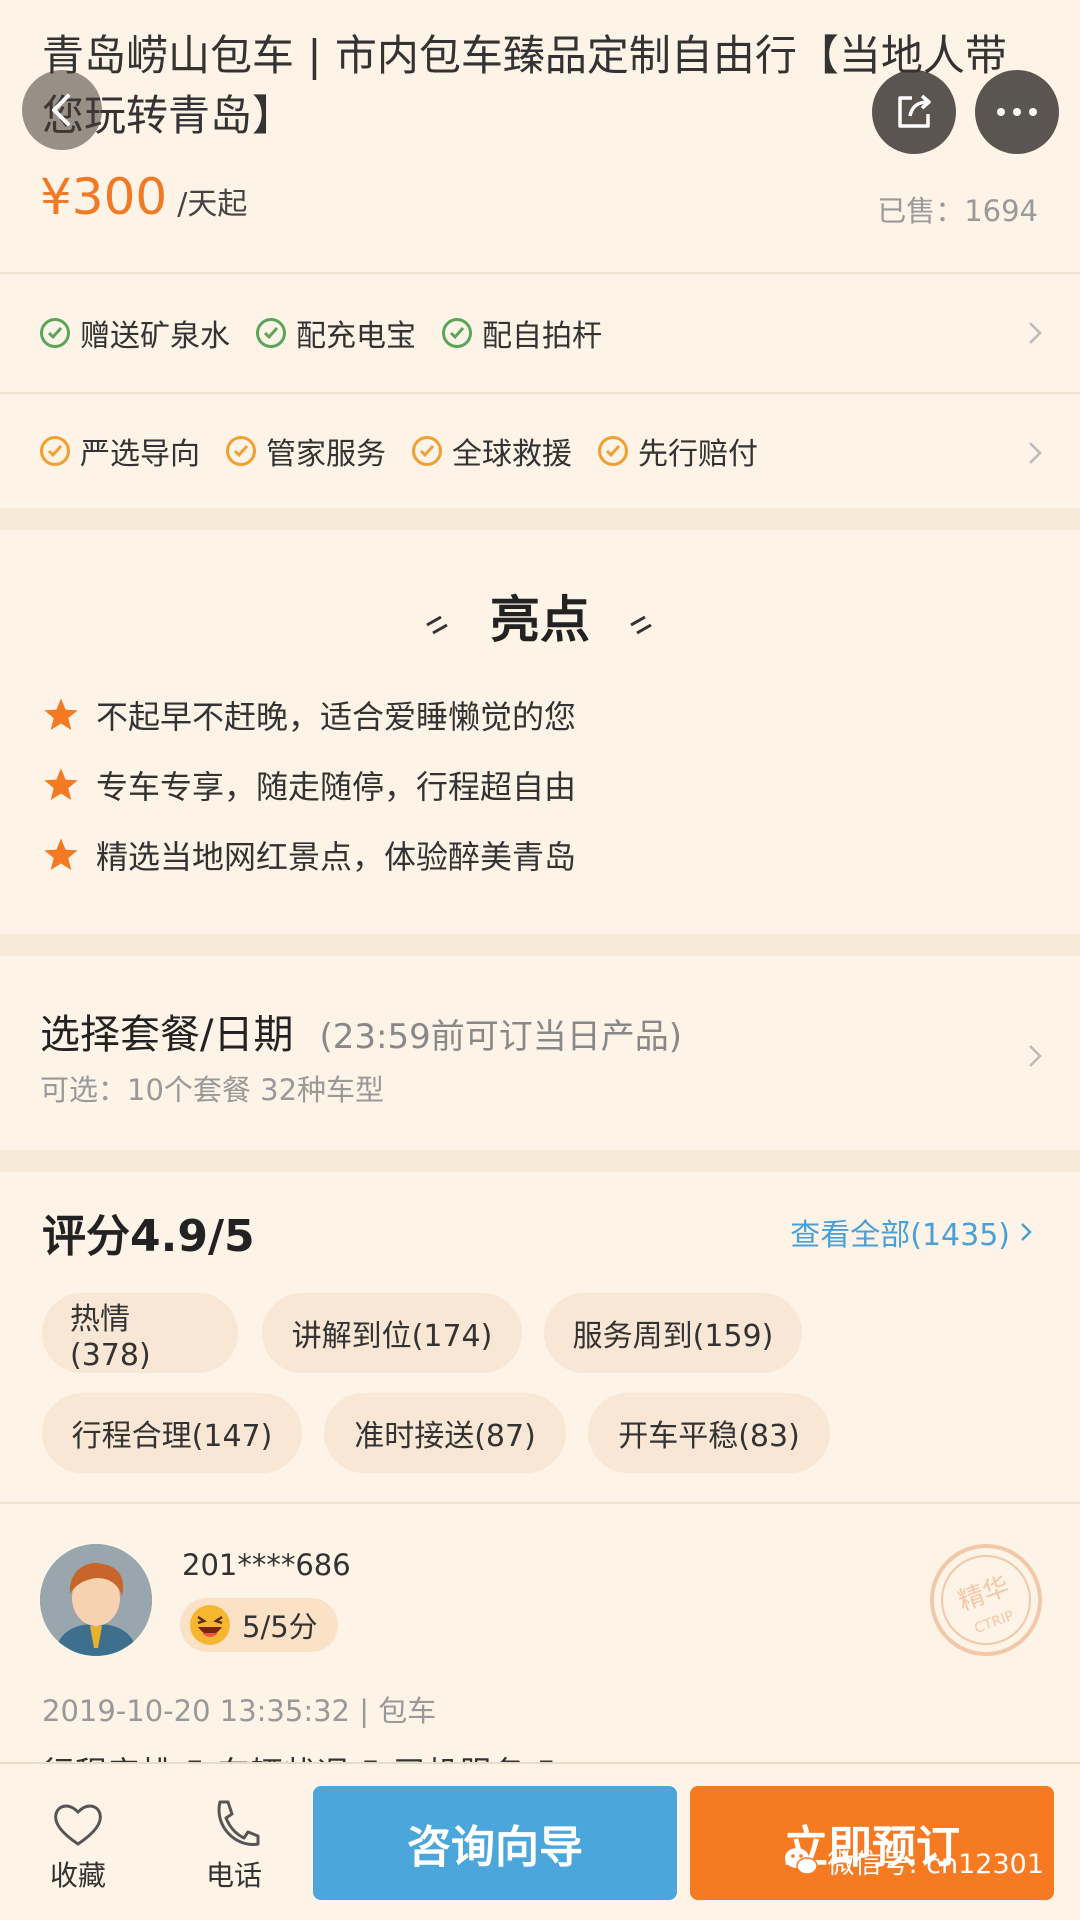  I want to click on user-avatar-icon, so click(96, 1600).